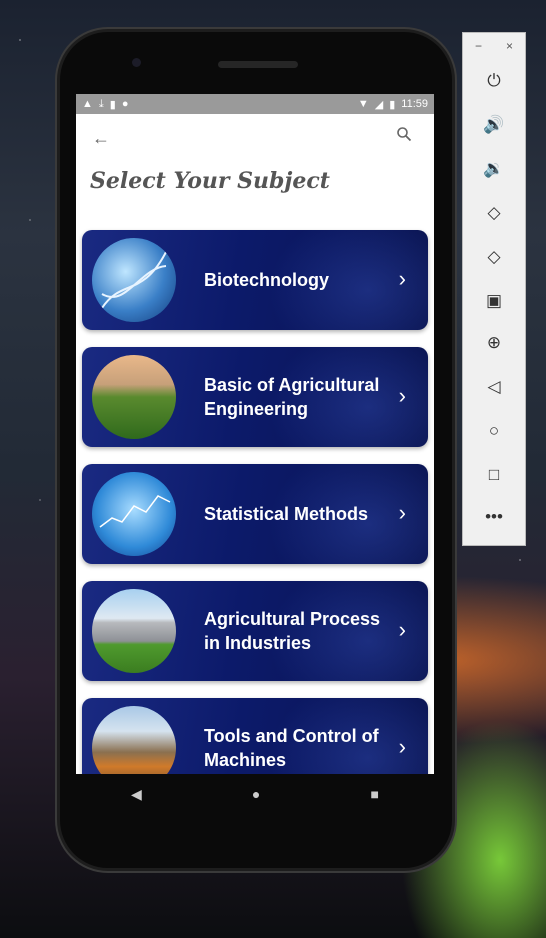 The height and width of the screenshot is (938, 546). I want to click on grain-silo-image, so click(134, 631).